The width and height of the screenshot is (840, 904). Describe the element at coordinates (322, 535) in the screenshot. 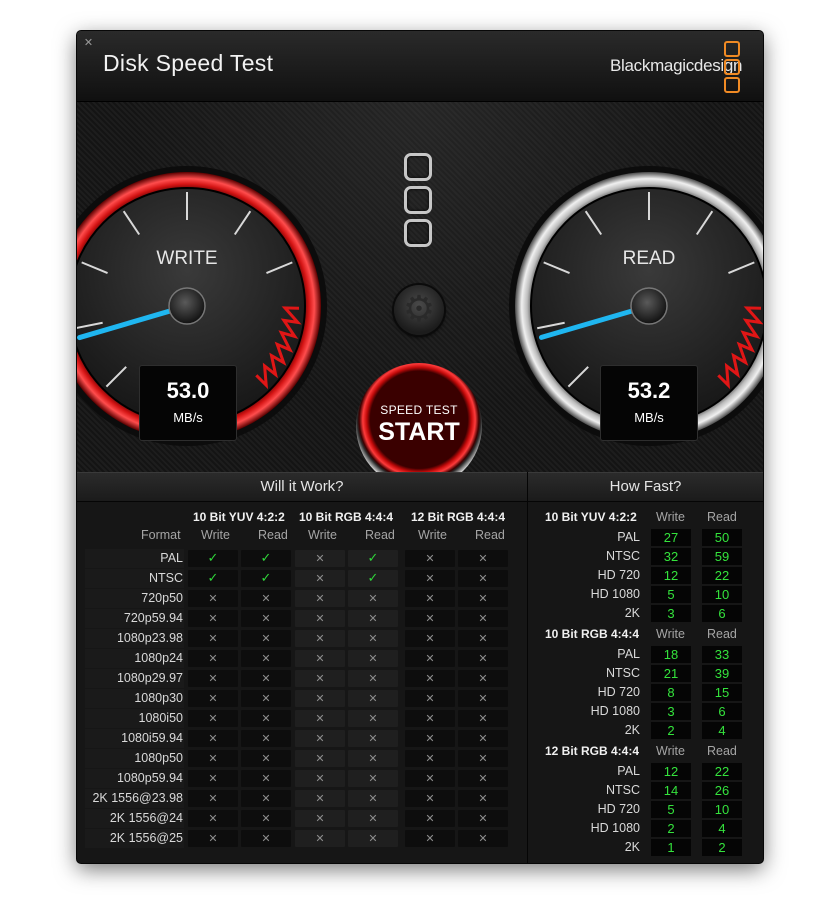

I see `write-column-header: Write` at that location.